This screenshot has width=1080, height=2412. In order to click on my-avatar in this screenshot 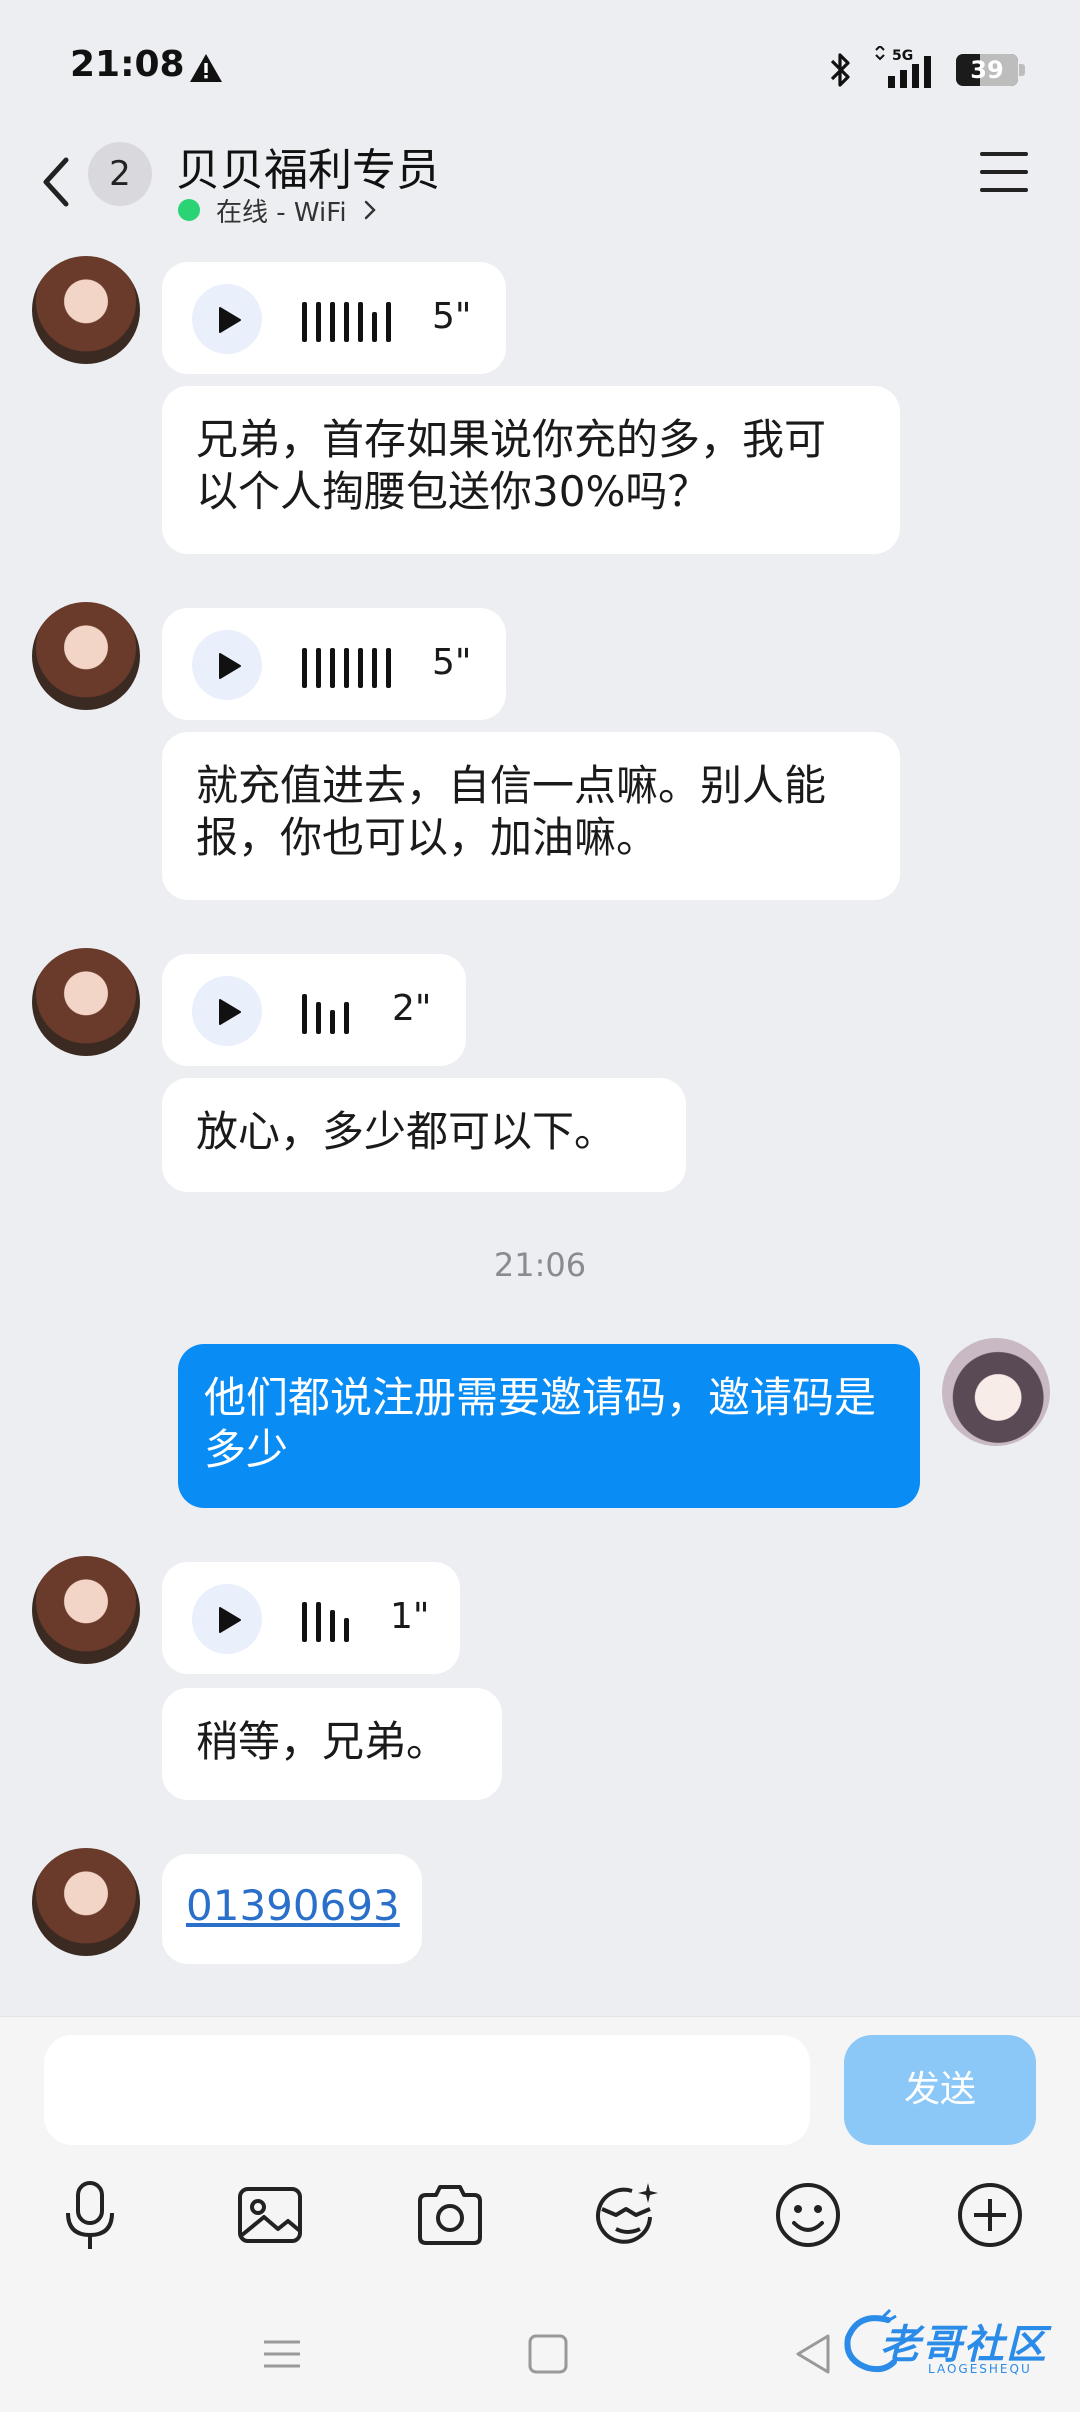, I will do `click(996, 1392)`.